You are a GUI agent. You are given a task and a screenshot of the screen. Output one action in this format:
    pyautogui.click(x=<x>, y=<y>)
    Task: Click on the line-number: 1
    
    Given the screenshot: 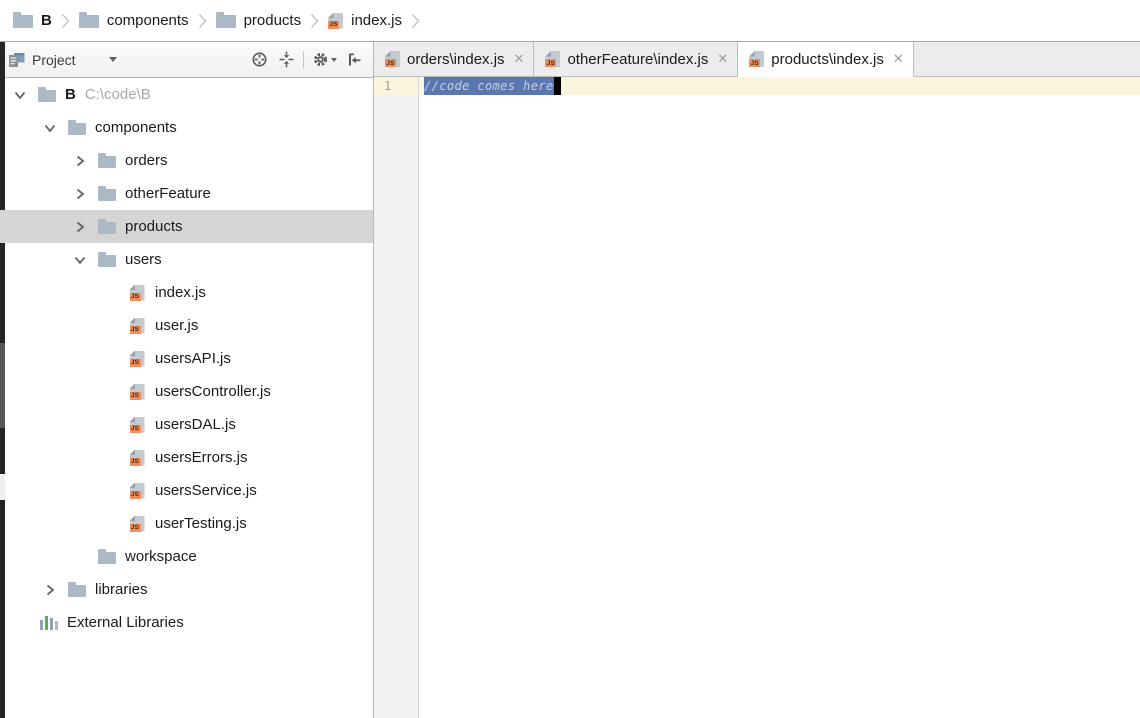 What is the action you would take?
    pyautogui.click(x=388, y=86)
    